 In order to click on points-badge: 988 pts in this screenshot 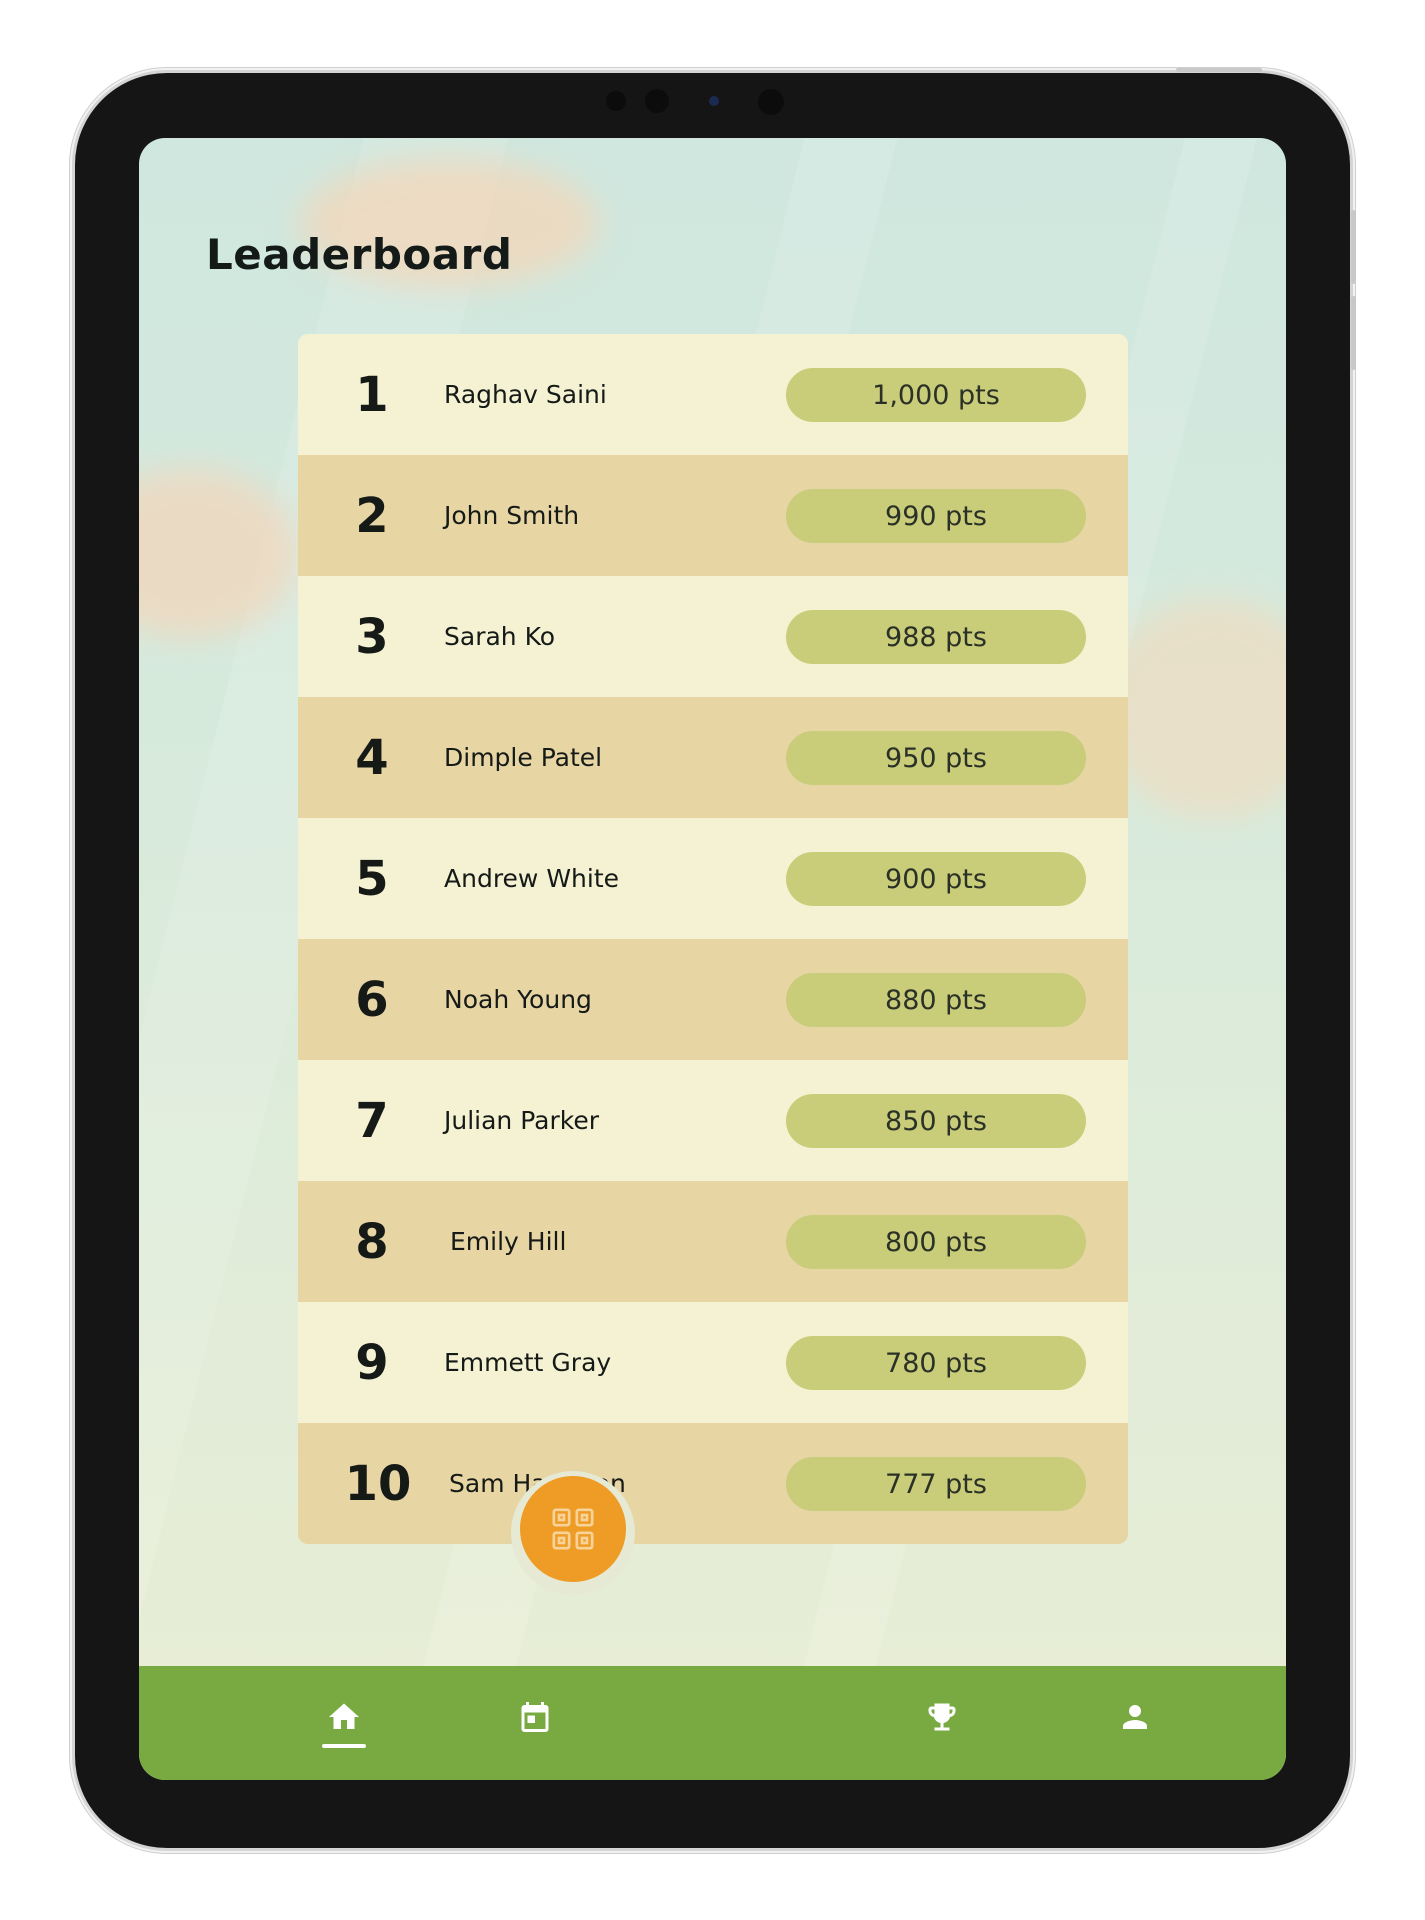, I will do `click(936, 637)`.